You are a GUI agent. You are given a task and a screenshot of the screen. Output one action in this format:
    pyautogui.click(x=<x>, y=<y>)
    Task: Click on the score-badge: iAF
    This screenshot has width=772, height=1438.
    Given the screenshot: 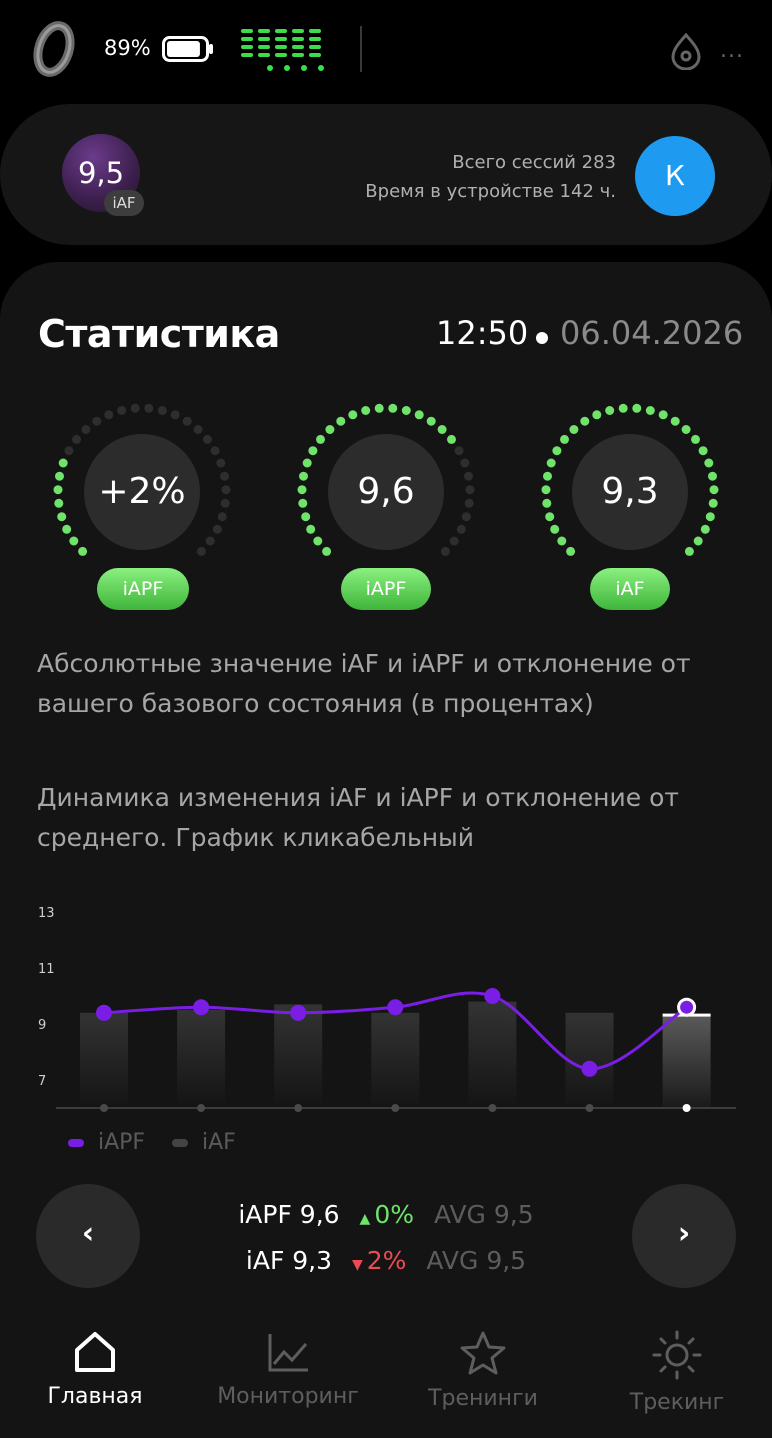 What is the action you would take?
    pyautogui.click(x=124, y=203)
    